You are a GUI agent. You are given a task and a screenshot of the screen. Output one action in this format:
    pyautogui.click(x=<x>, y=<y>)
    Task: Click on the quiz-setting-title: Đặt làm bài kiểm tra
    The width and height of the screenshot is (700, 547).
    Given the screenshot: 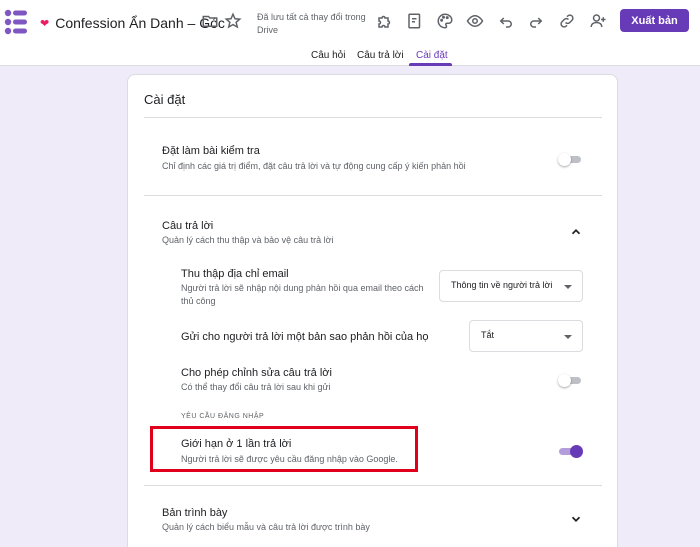 What is the action you would take?
    pyautogui.click(x=211, y=151)
    